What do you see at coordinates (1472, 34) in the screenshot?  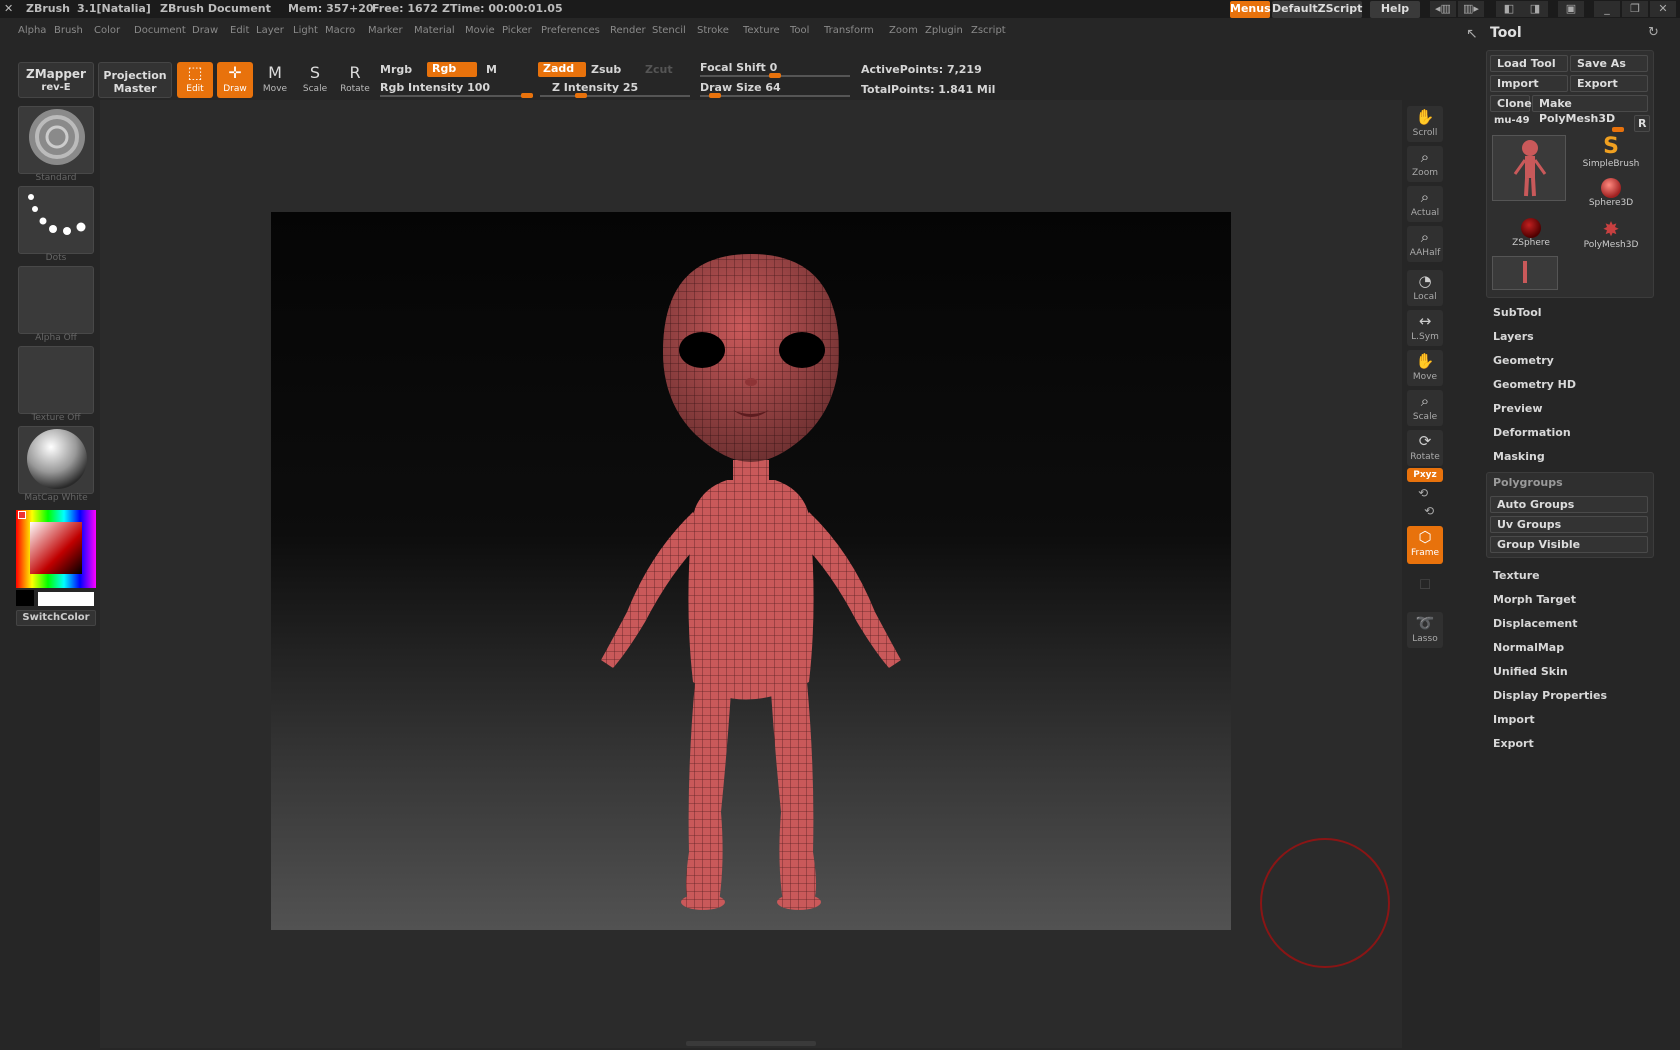 I see `back-arrow-icon: ↖` at bounding box center [1472, 34].